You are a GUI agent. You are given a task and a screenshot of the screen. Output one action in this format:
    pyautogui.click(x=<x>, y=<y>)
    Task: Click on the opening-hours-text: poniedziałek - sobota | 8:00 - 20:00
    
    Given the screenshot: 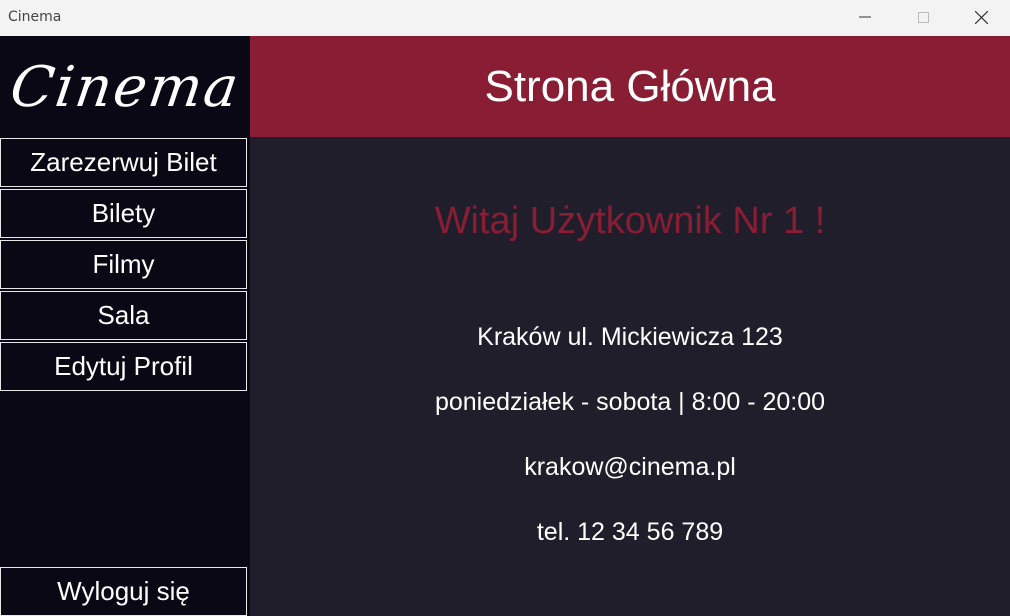 What is the action you would take?
    pyautogui.click(x=630, y=402)
    